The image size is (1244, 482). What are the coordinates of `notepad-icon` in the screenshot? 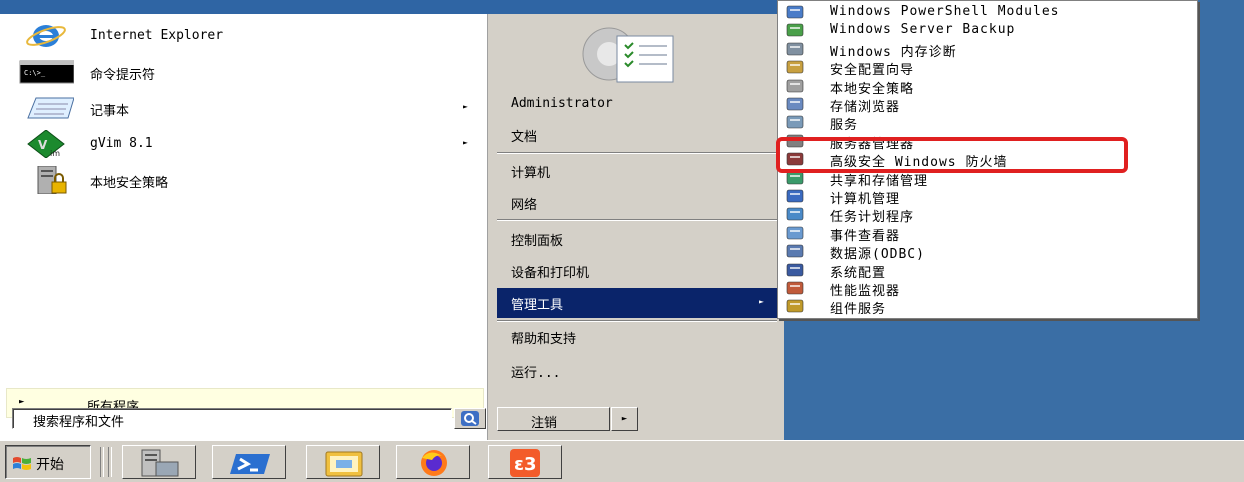 It's located at (46, 108).